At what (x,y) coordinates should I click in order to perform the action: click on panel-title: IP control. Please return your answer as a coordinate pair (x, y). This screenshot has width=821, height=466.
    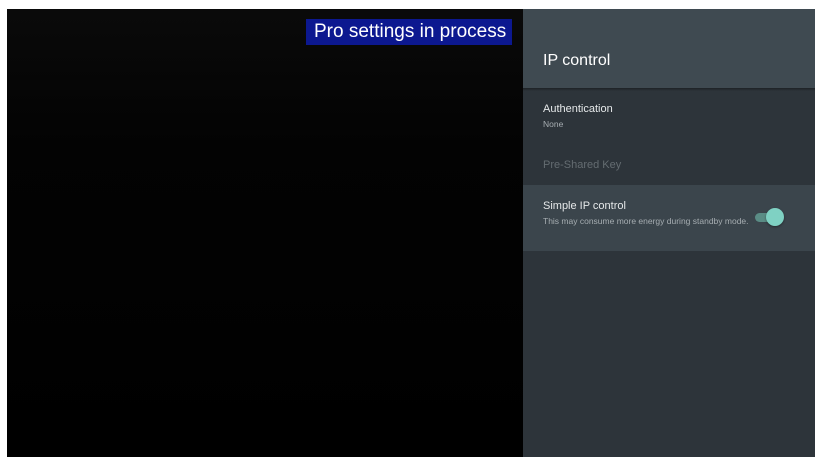
    Looking at the image, I should click on (577, 60).